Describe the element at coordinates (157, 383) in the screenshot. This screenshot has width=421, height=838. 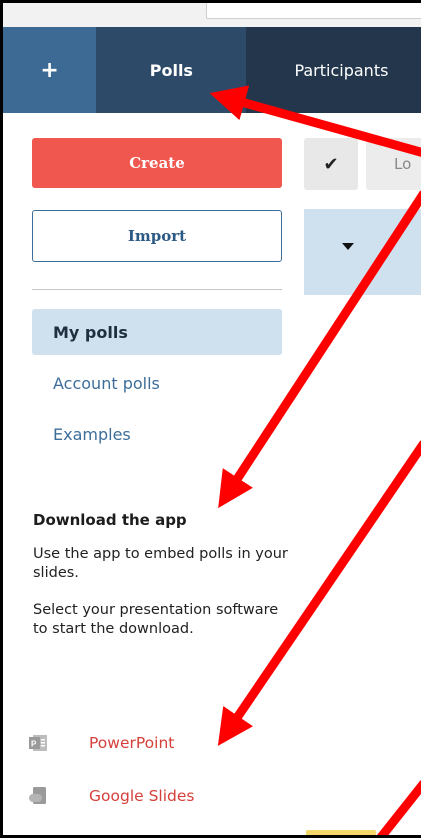
I see `sidebar-item-account-polls: Account polls` at that location.